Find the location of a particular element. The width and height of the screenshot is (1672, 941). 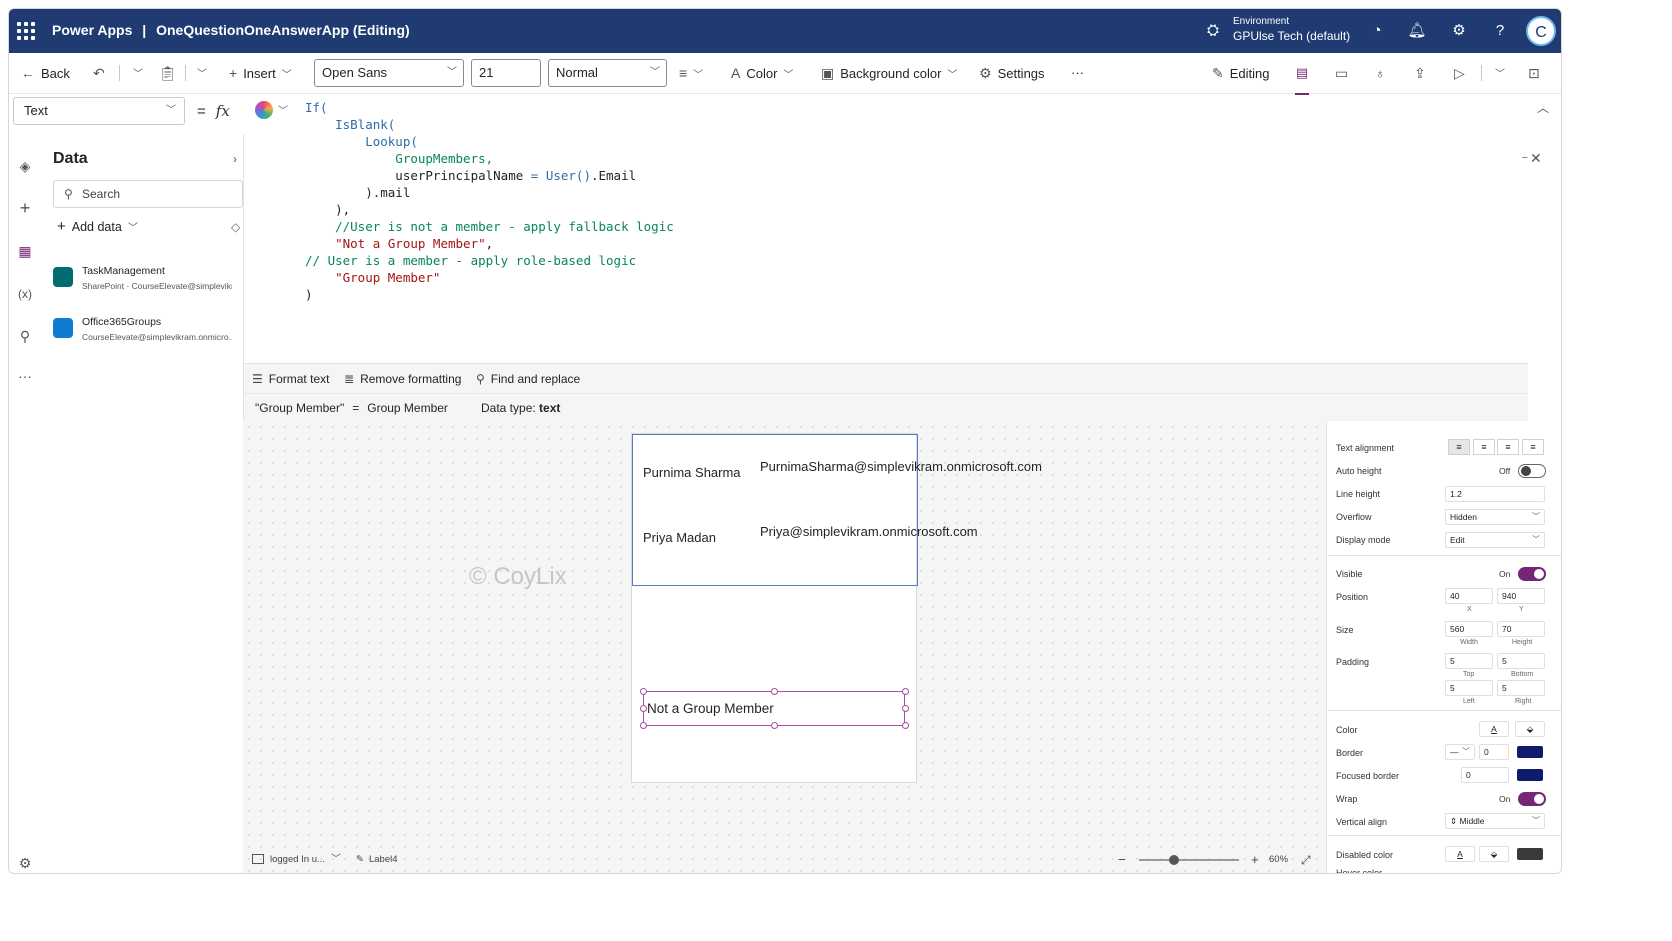

padding-right-input: 5 is located at coordinates (1521, 688).